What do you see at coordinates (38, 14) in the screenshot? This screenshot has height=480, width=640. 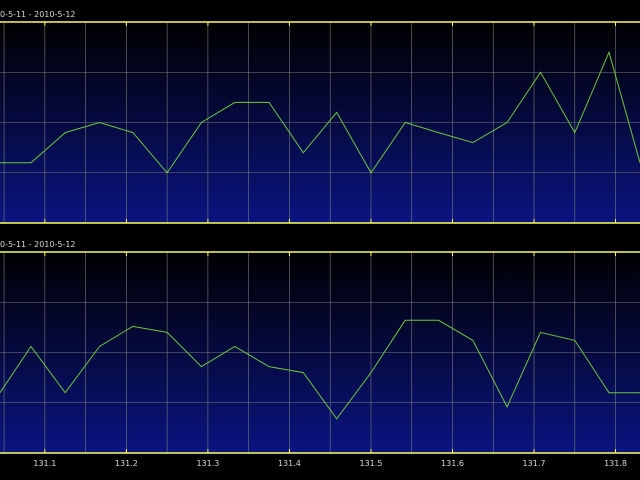 I see `panel-1-title: 0-5-11 - 2010-5-12` at bounding box center [38, 14].